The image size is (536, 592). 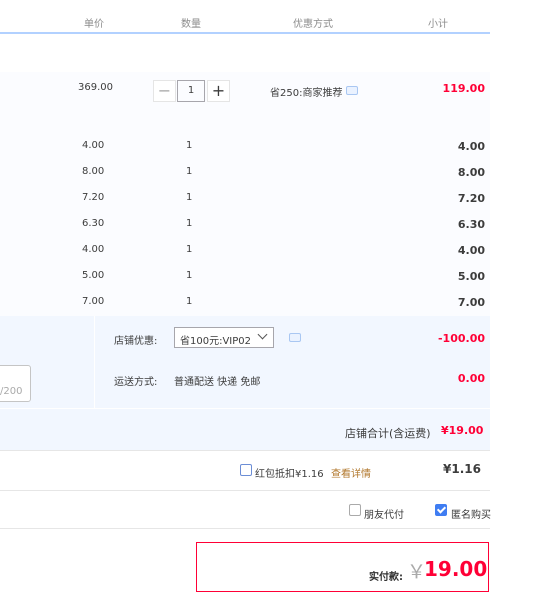 I want to click on quantity-input: 1, so click(x=191, y=91).